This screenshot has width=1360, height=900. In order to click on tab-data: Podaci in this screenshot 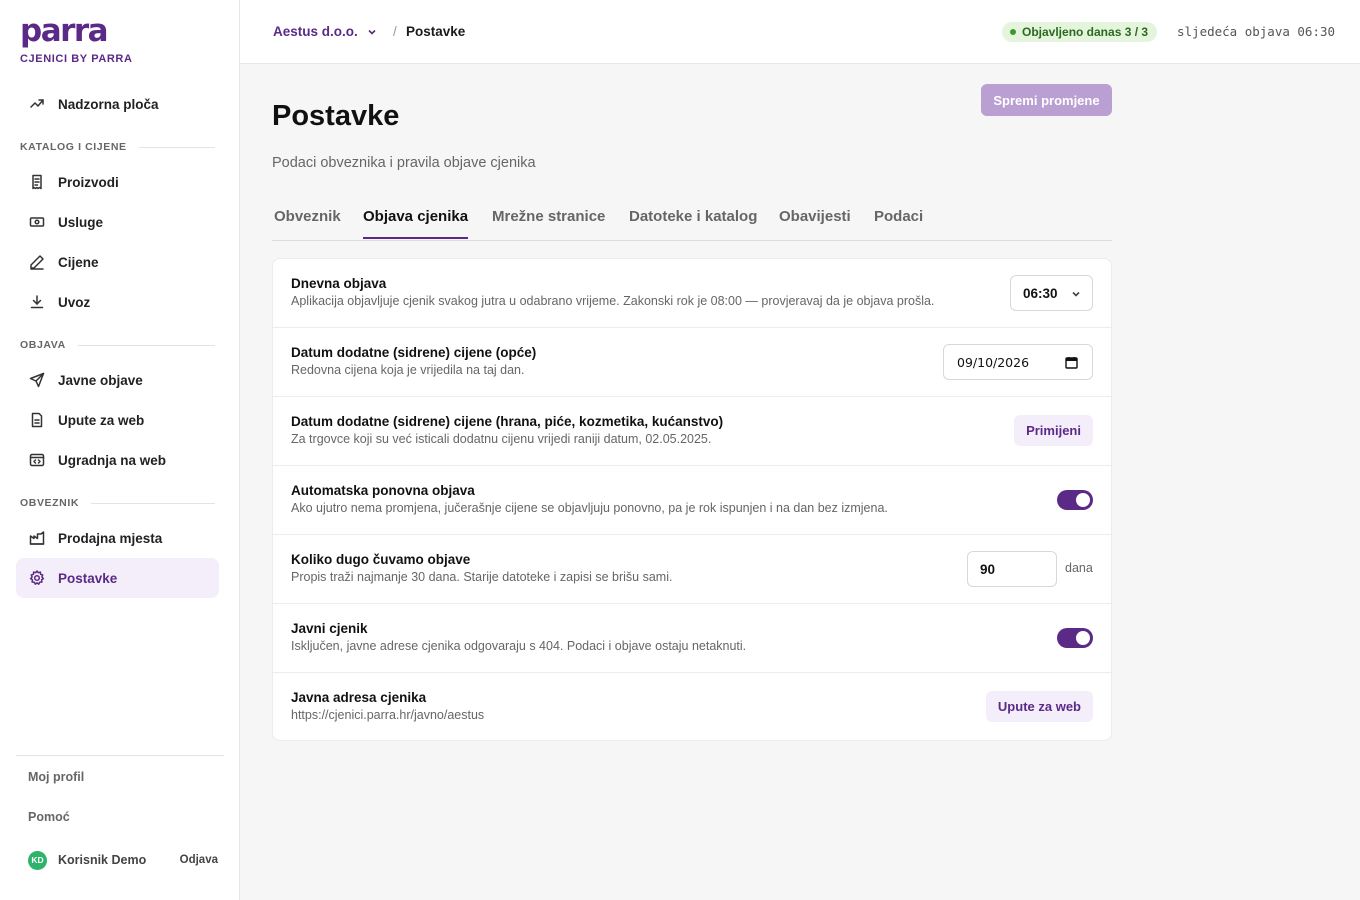, I will do `click(898, 222)`.